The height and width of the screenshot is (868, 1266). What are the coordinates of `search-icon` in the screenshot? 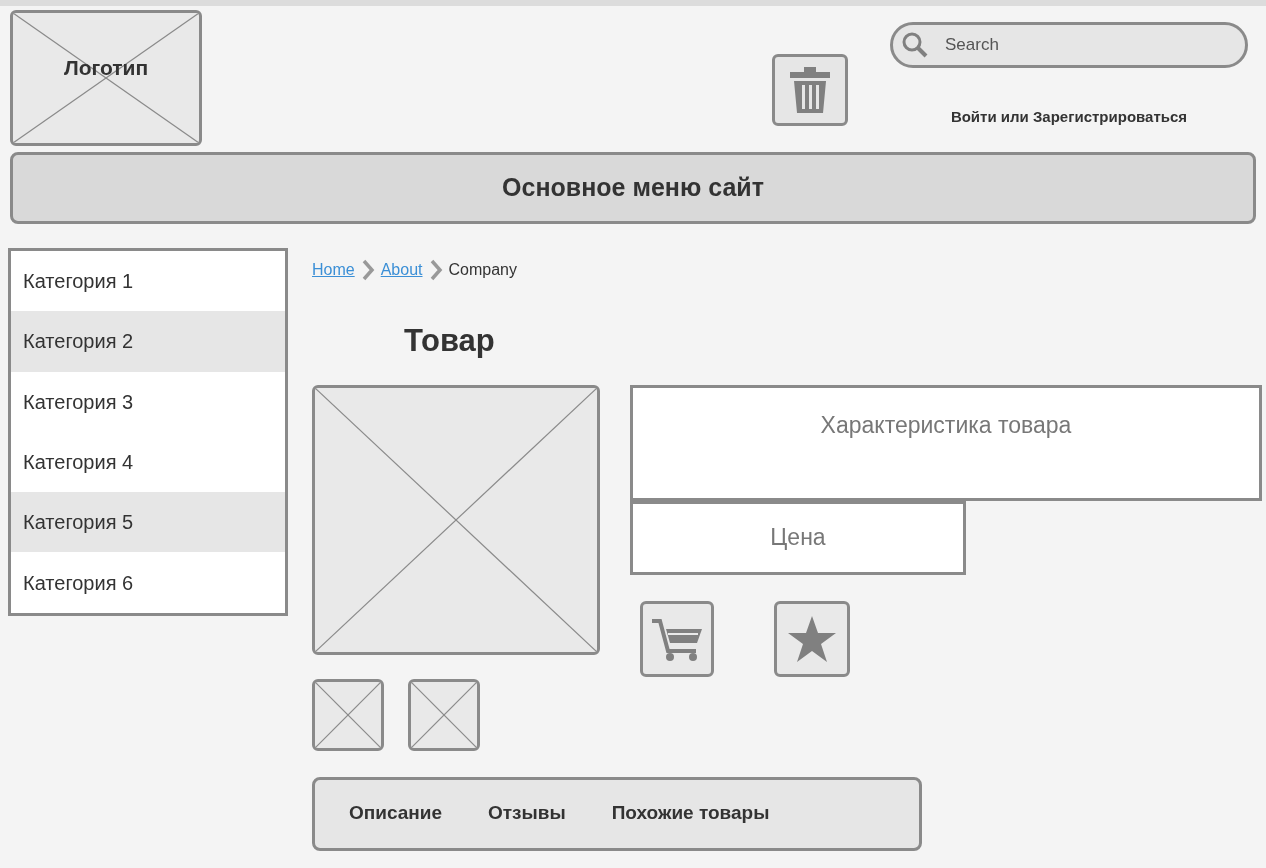 It's located at (915, 45).